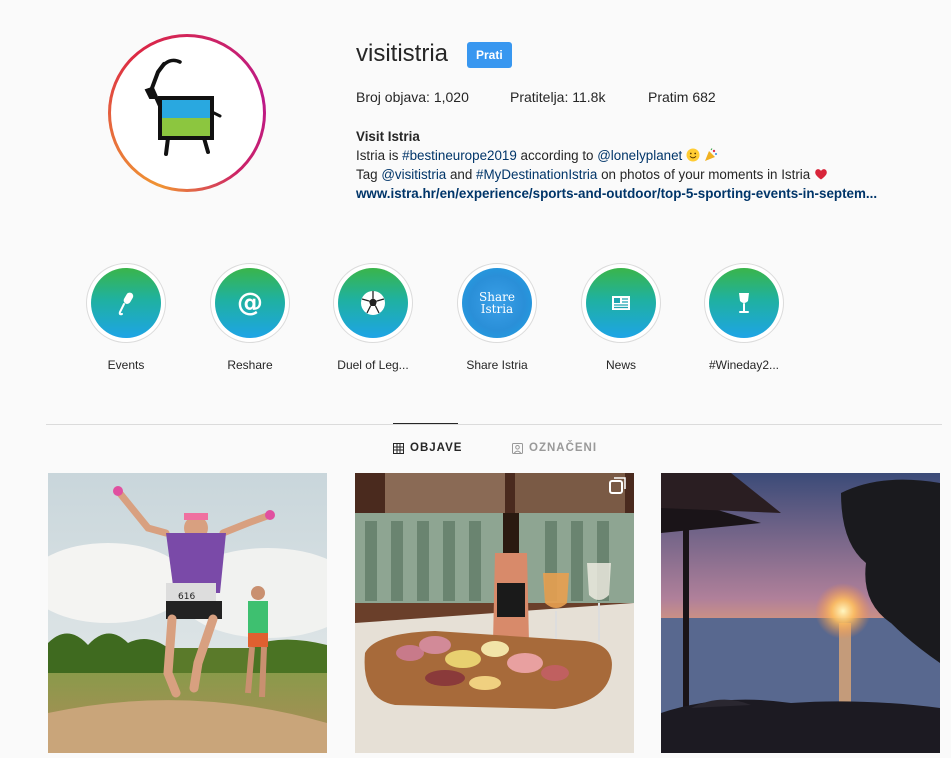 This screenshot has width=951, height=758. What do you see at coordinates (494, 424) in the screenshot?
I see `tabs-divider` at bounding box center [494, 424].